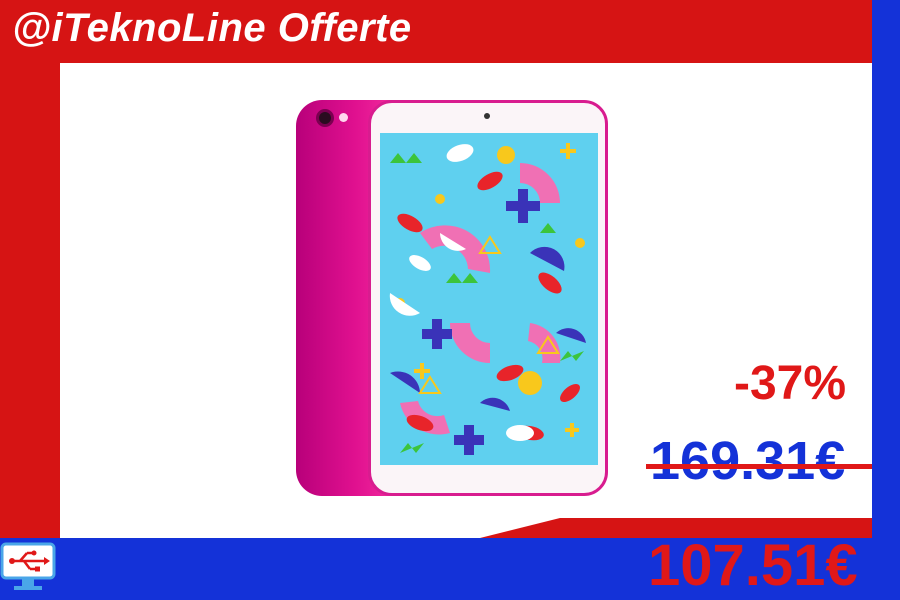 The height and width of the screenshot is (600, 900). Describe the element at coordinates (790, 383) in the screenshot. I see `discount-badge: -37%` at that location.